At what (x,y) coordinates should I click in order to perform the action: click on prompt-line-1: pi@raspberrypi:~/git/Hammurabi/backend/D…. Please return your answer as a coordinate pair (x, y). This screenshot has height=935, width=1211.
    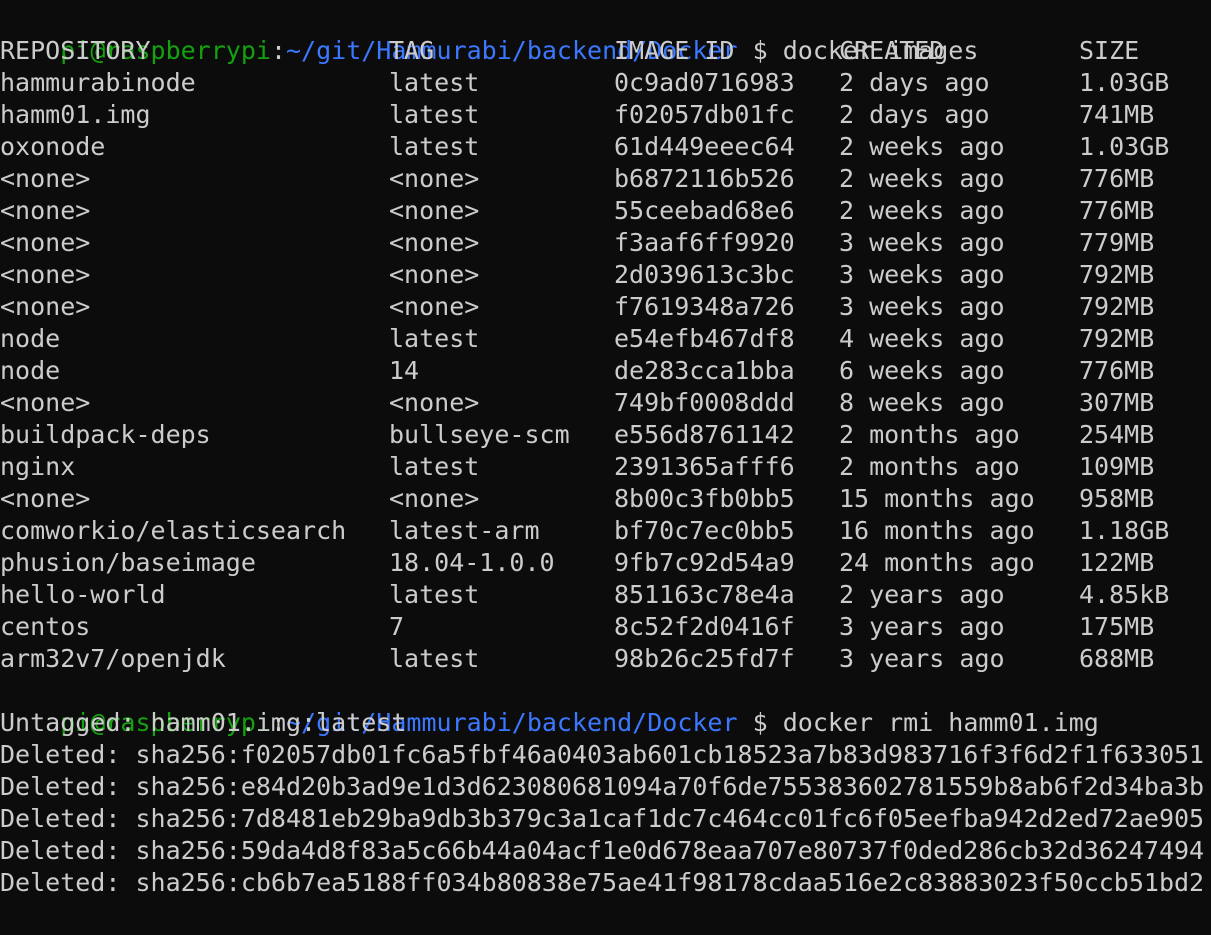
    Looking at the image, I should click on (489, 34).